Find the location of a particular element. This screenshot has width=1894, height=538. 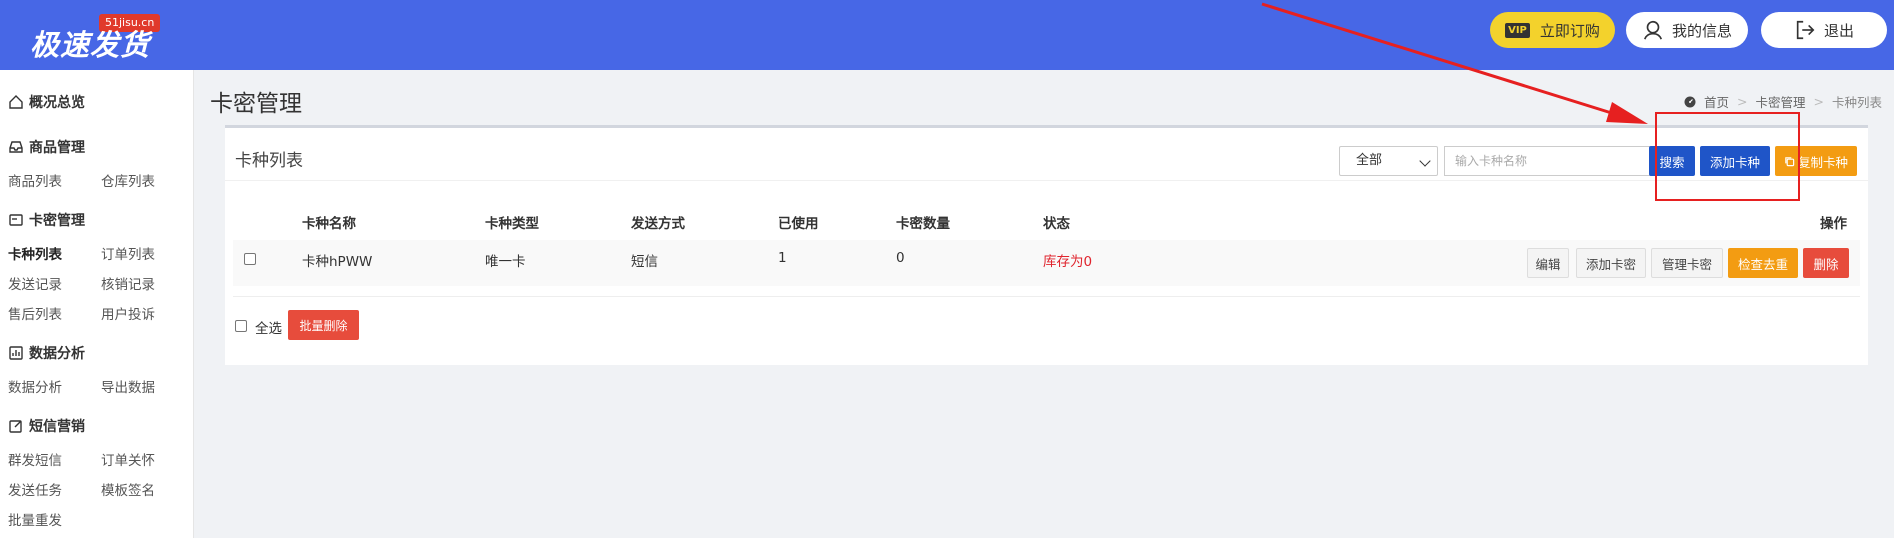

column-header-status: 状态 is located at coordinates (1056, 224).